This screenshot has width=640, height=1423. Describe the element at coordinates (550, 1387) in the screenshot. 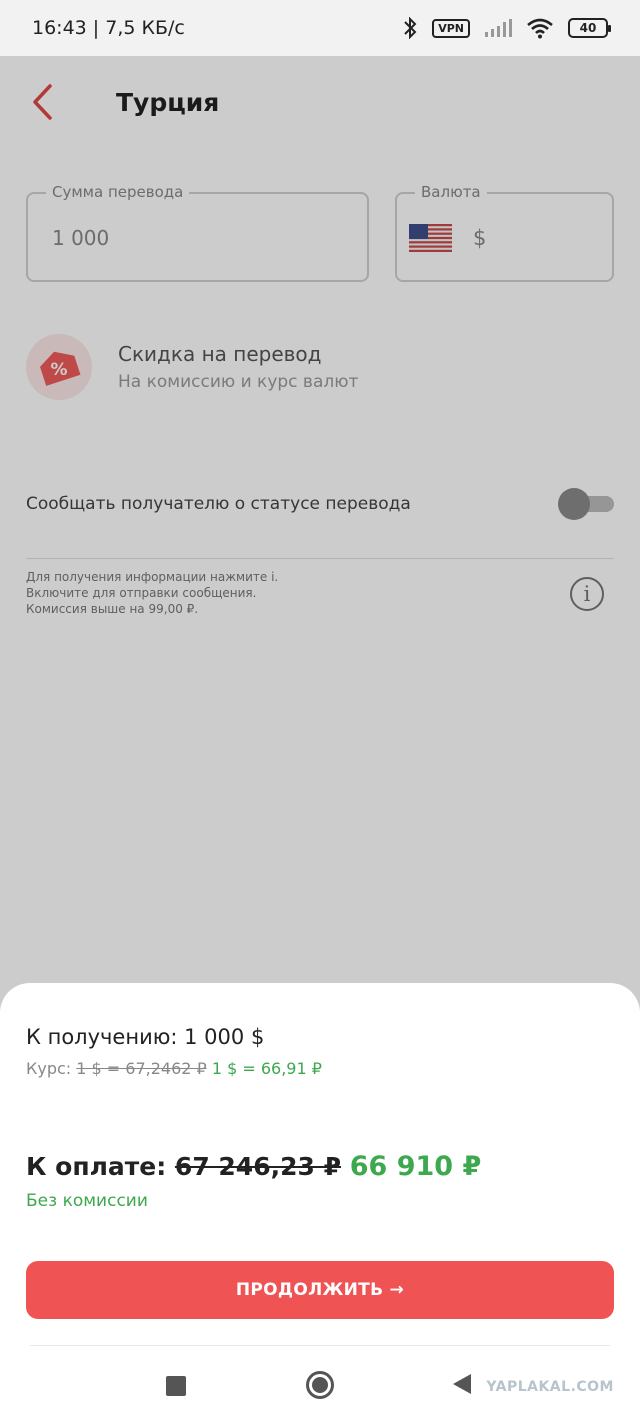

I see `watermark: YAPLAKAL.COM` at that location.